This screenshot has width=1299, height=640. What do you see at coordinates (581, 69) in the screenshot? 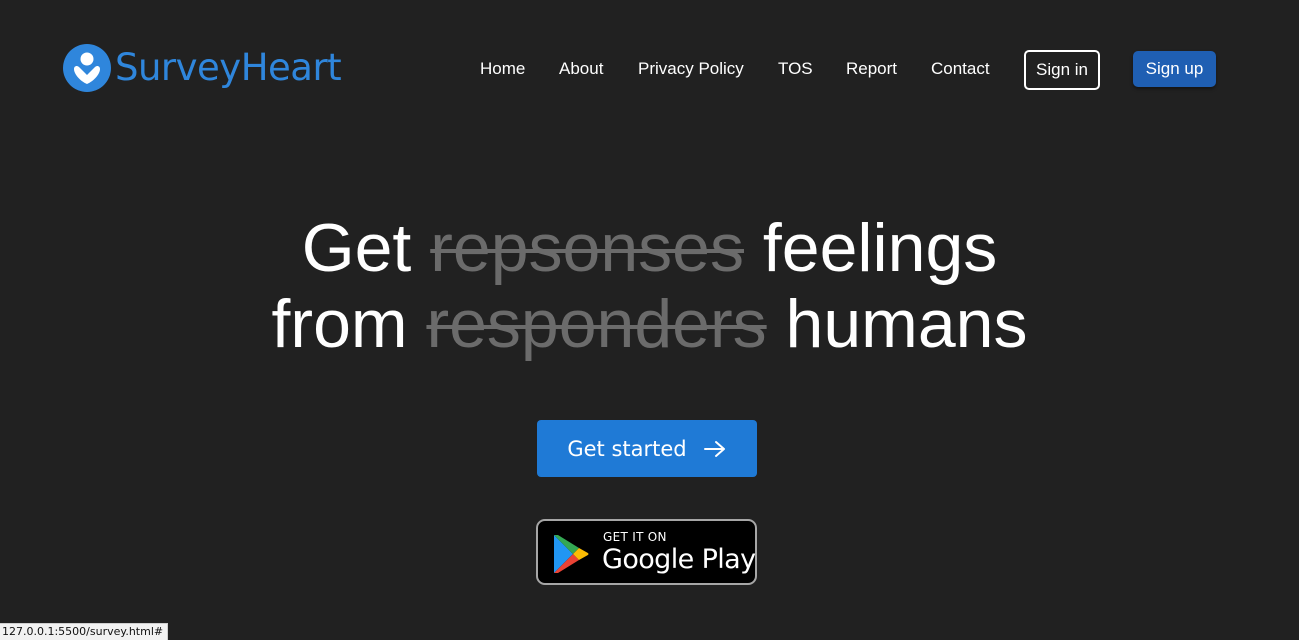
I see `nav-about: About` at bounding box center [581, 69].